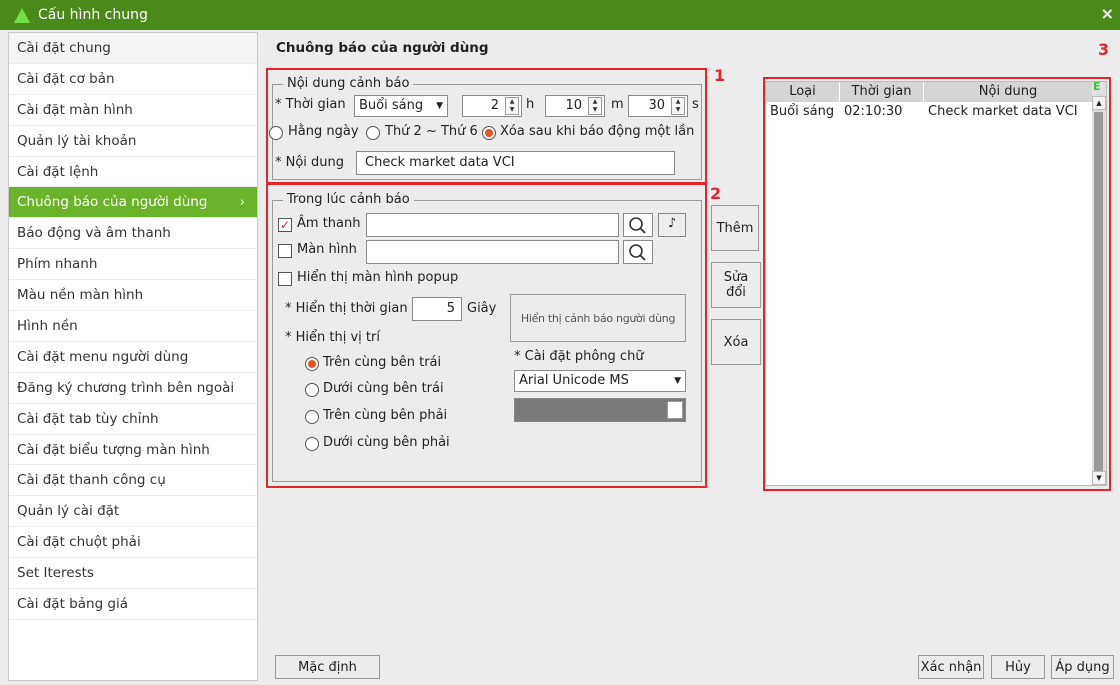 The height and width of the screenshot is (685, 1120). Describe the element at coordinates (658, 106) in the screenshot. I see `second-spinner: 30 ▲ ▼` at that location.